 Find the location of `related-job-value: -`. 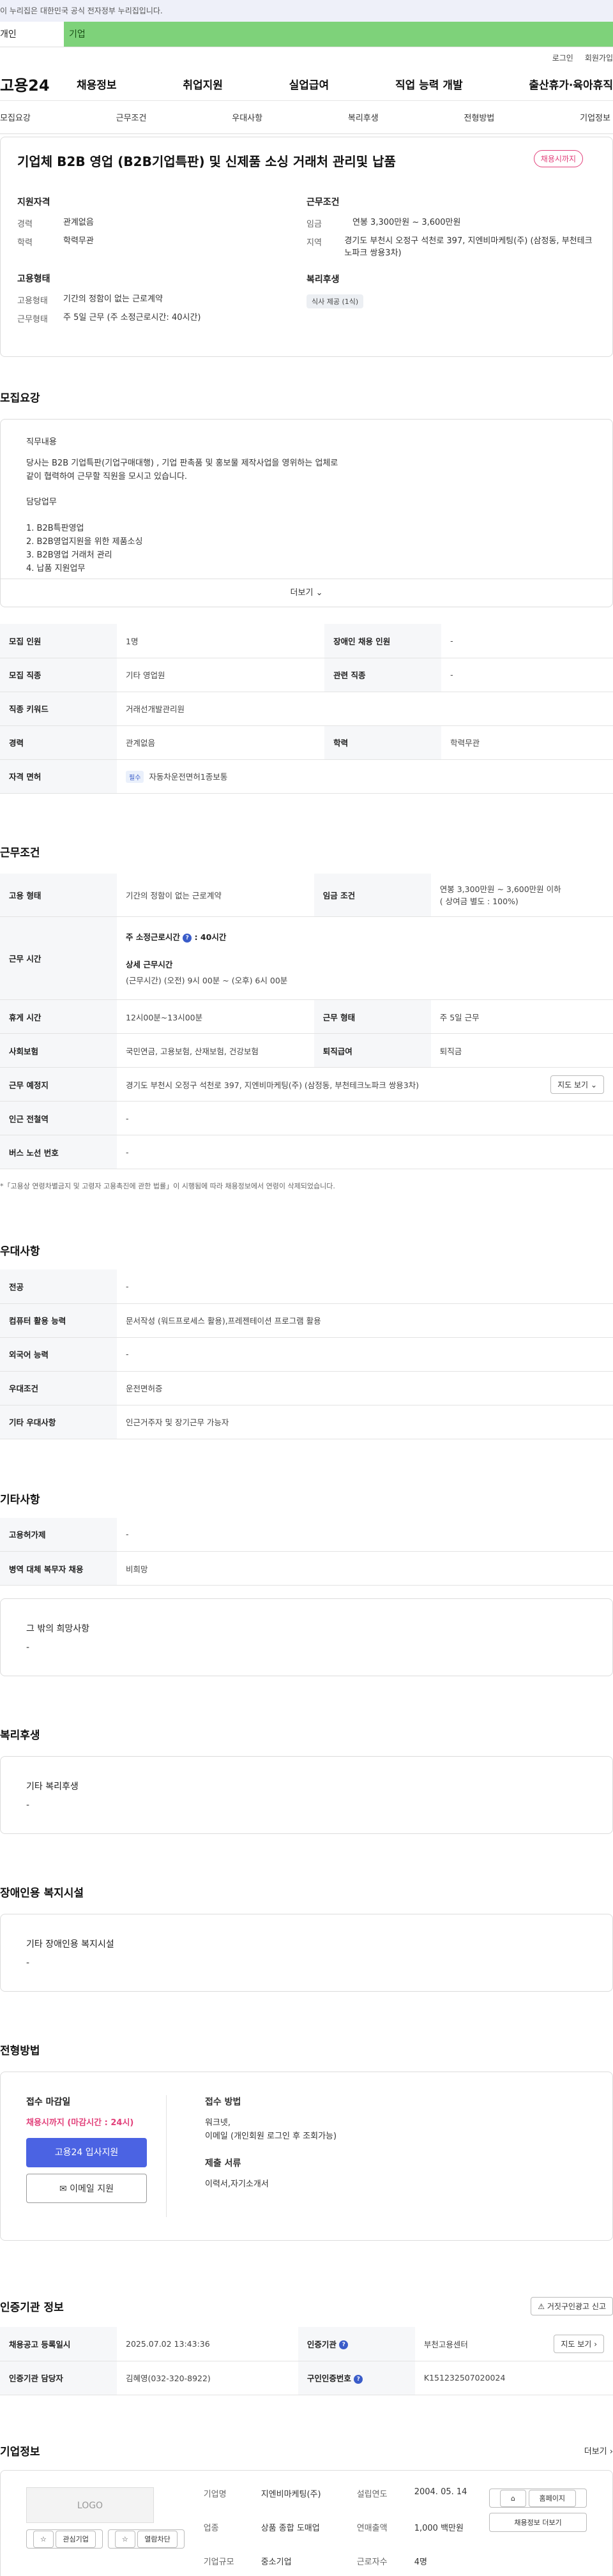

related-job-value: - is located at coordinates (527, 675).